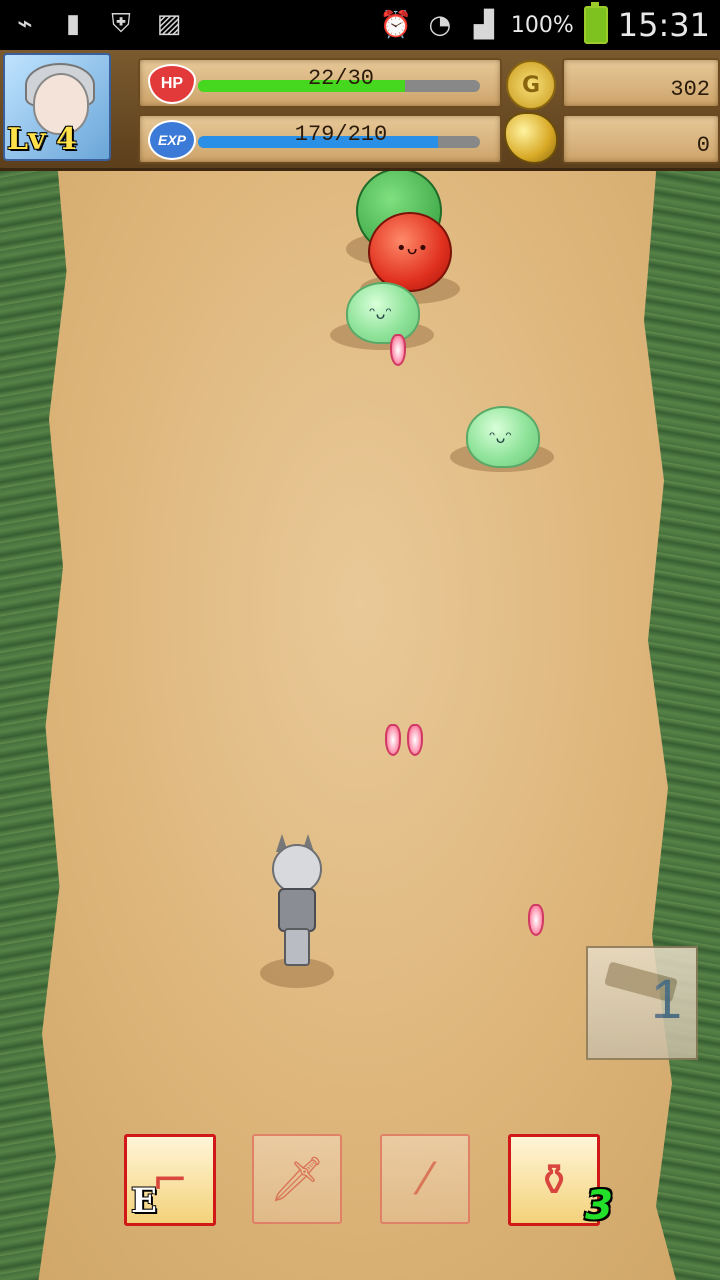 Image resolution: width=720 pixels, height=1280 pixels. What do you see at coordinates (680, 665) in the screenshot?
I see `grass-right` at bounding box center [680, 665].